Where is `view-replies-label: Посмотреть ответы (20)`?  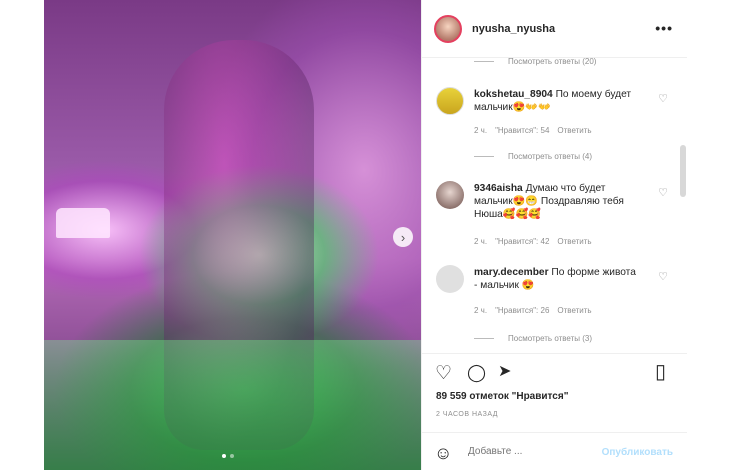
view-replies-label: Посмотреть ответы (20) is located at coordinates (552, 61).